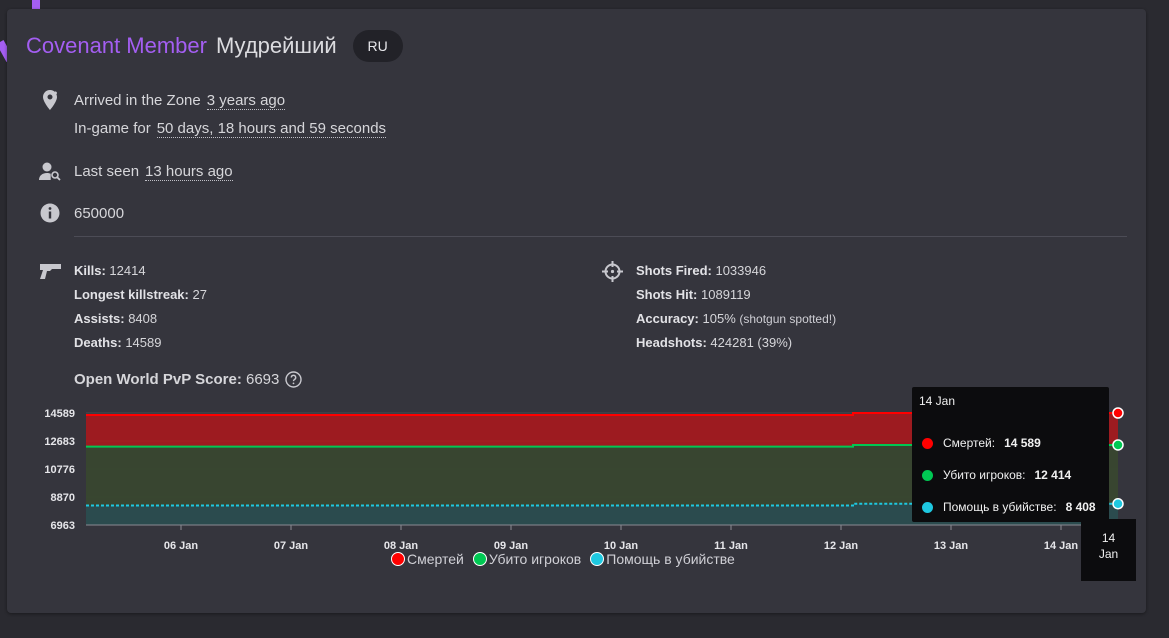 The image size is (1169, 638). I want to click on y-tick-label: 8870, so click(63, 498).